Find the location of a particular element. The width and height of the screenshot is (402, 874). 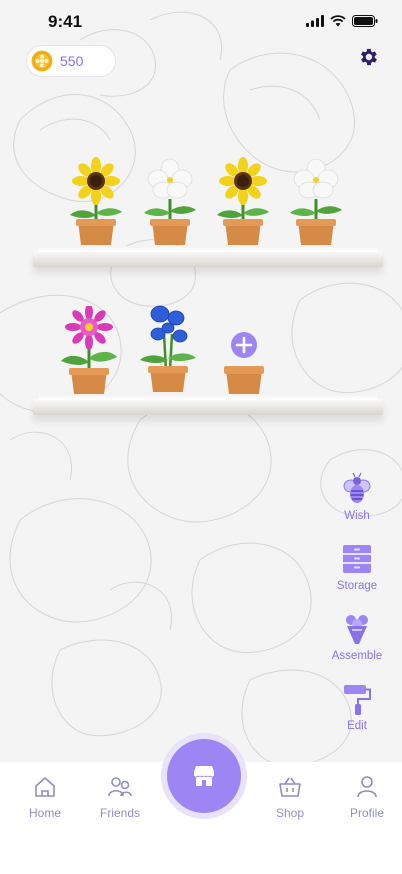

bee-icon is located at coordinates (357, 487).